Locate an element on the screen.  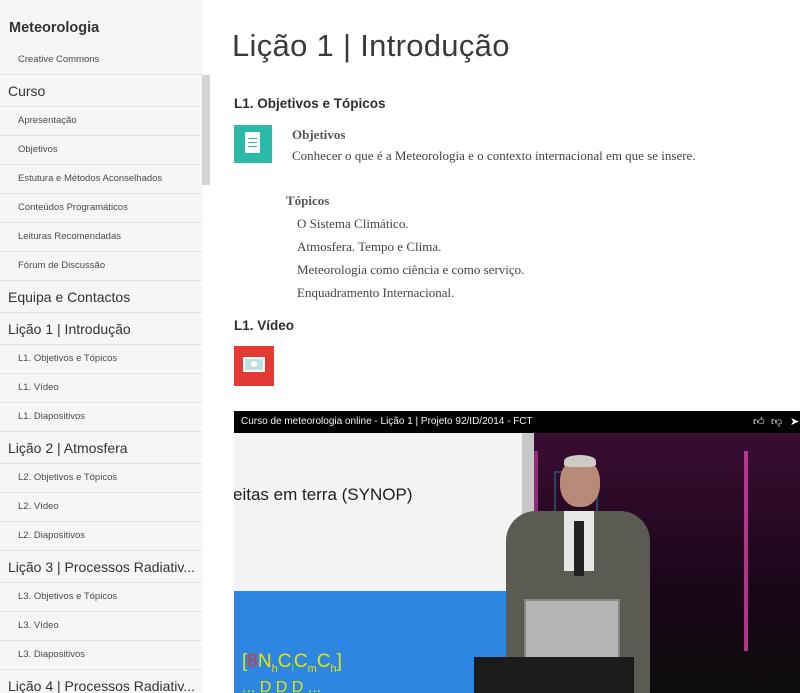
video-slide-blue is located at coordinates (372, 642).